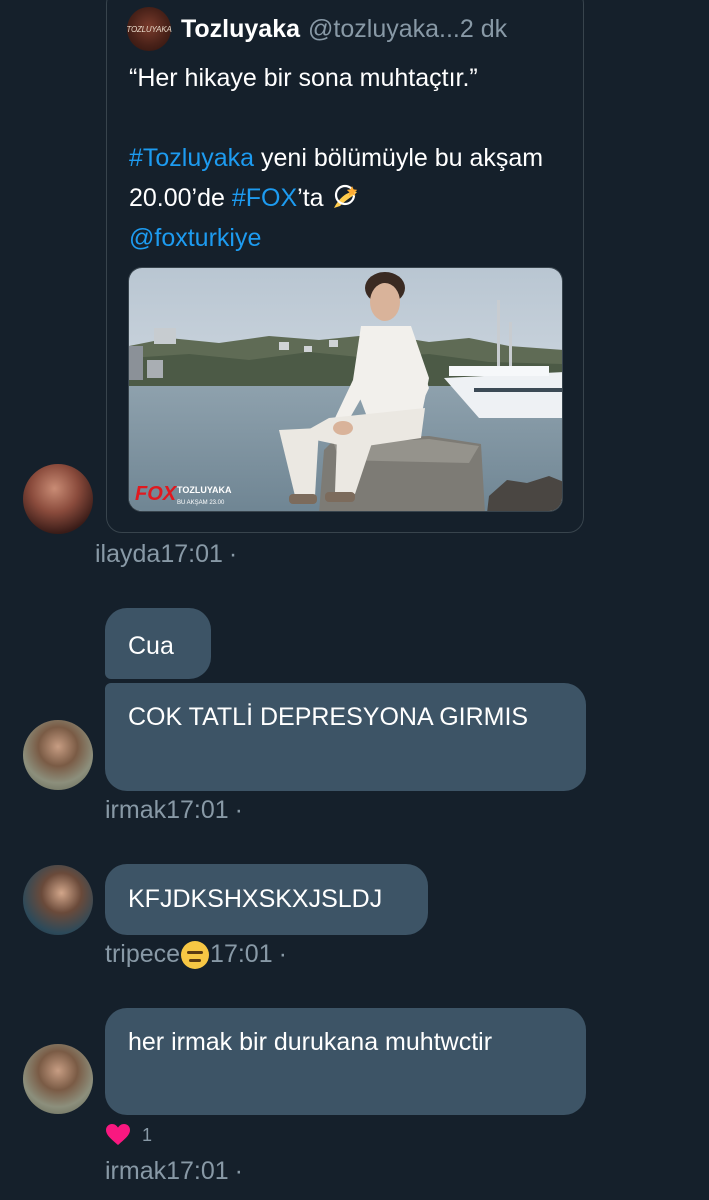  What do you see at coordinates (147, 1134) in the screenshot?
I see `reaction-count: 1` at bounding box center [147, 1134].